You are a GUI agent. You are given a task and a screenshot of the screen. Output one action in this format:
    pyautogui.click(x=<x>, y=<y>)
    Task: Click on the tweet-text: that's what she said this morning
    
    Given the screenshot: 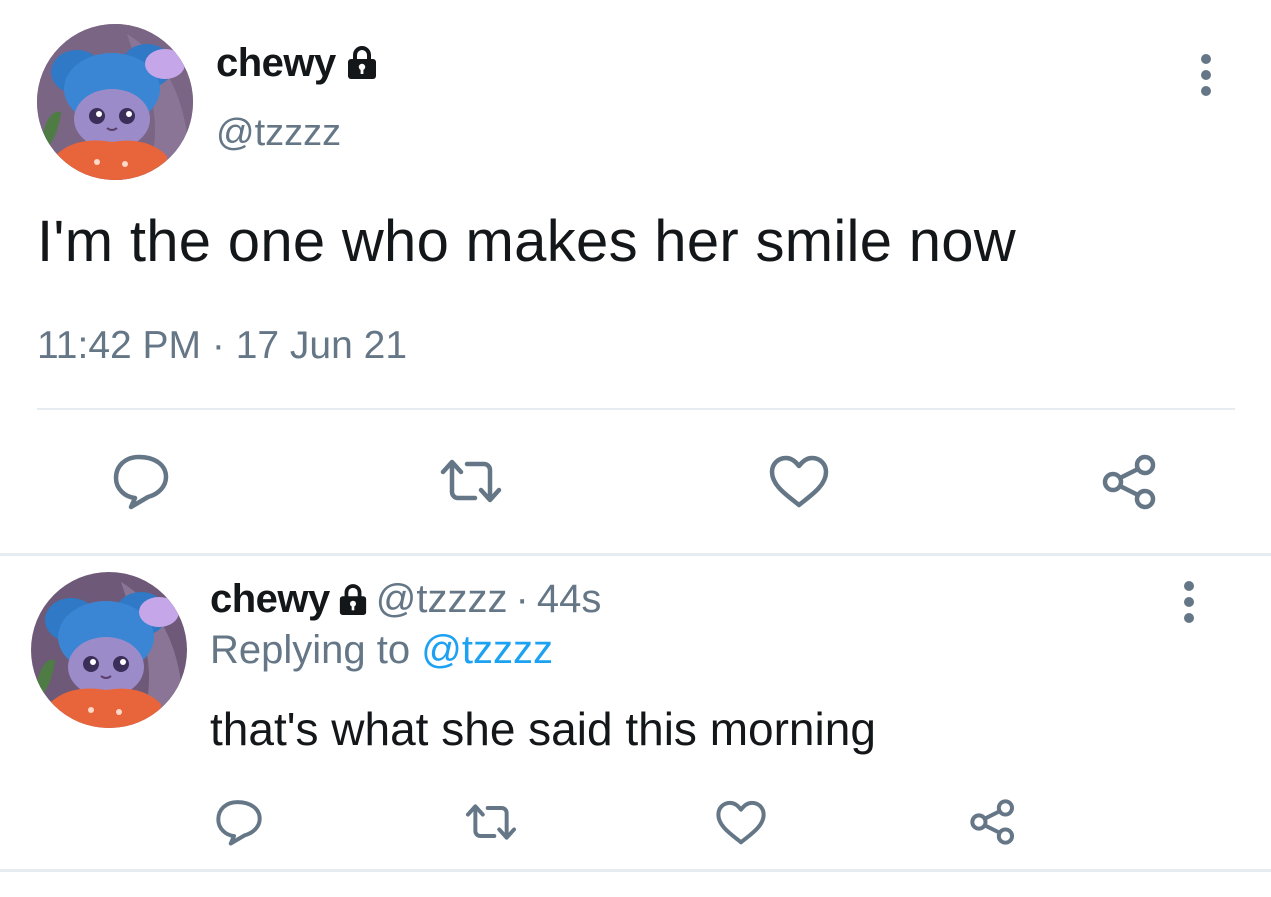 What is the action you would take?
    pyautogui.click(x=543, y=729)
    